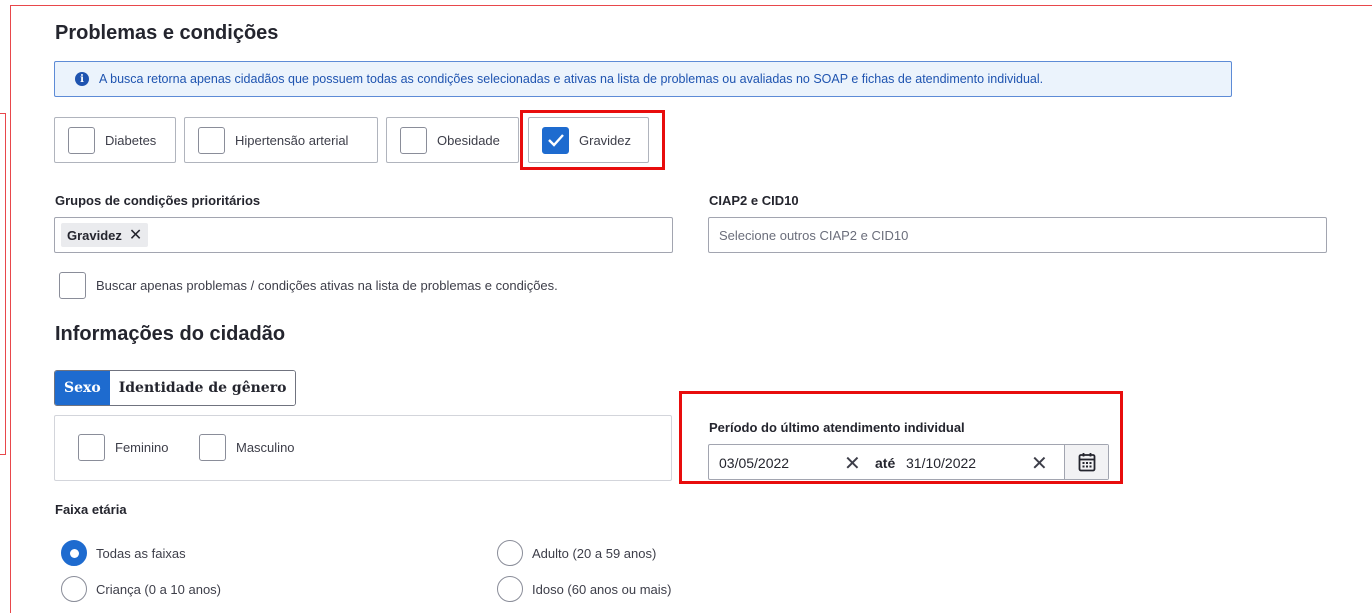 The image size is (1372, 613). Describe the element at coordinates (594, 553) in the screenshot. I see `radio-label: Adulto (20 a 59 anos)` at that location.